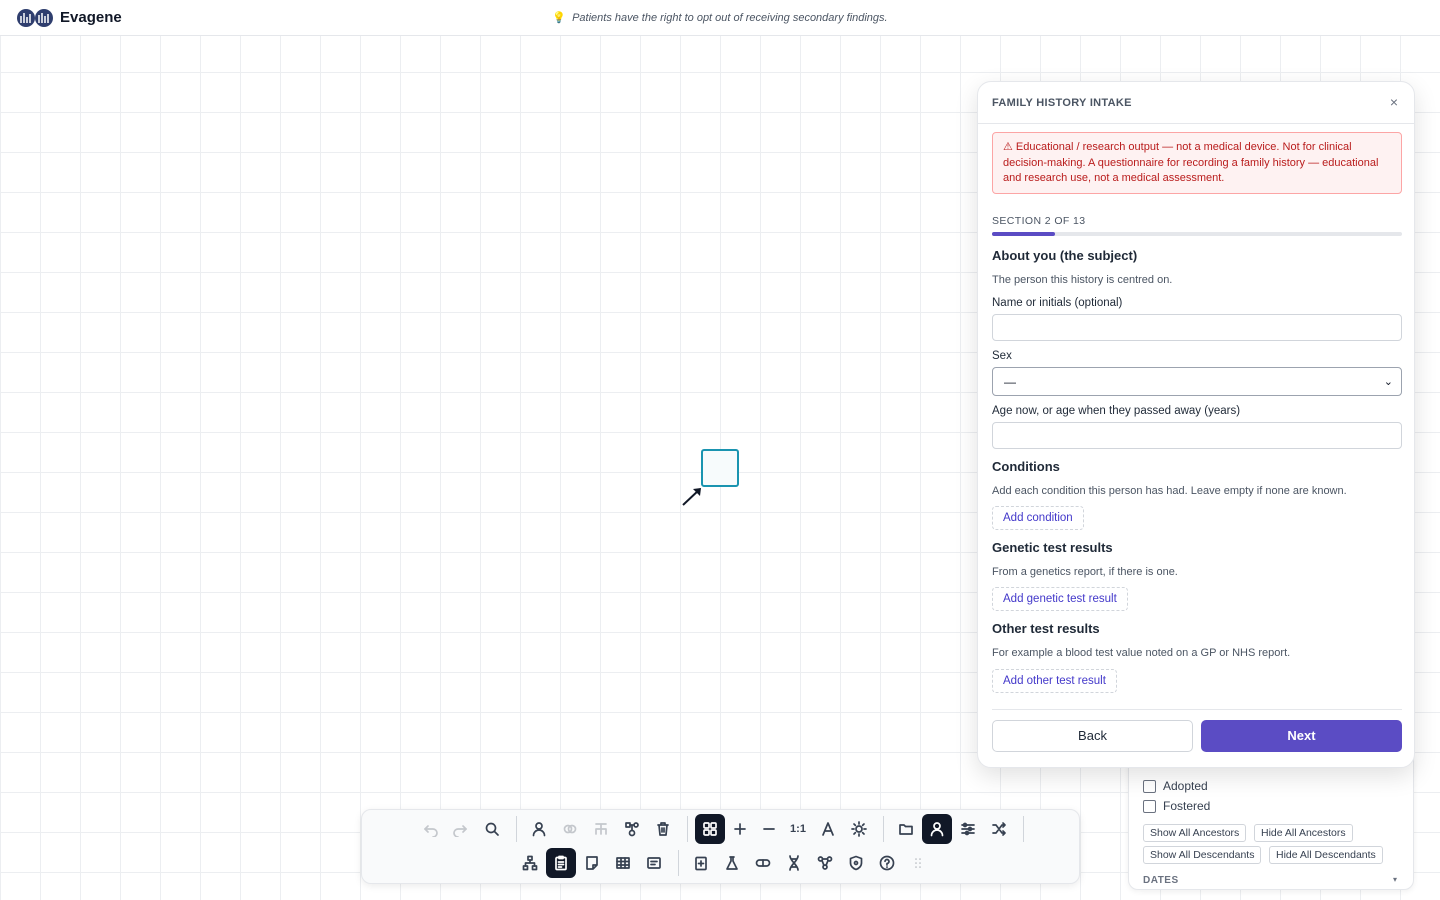 The height and width of the screenshot is (900, 1440). Describe the element at coordinates (1062, 103) in the screenshot. I see `modal-title: FAMILY HISTORY INTAKE` at that location.